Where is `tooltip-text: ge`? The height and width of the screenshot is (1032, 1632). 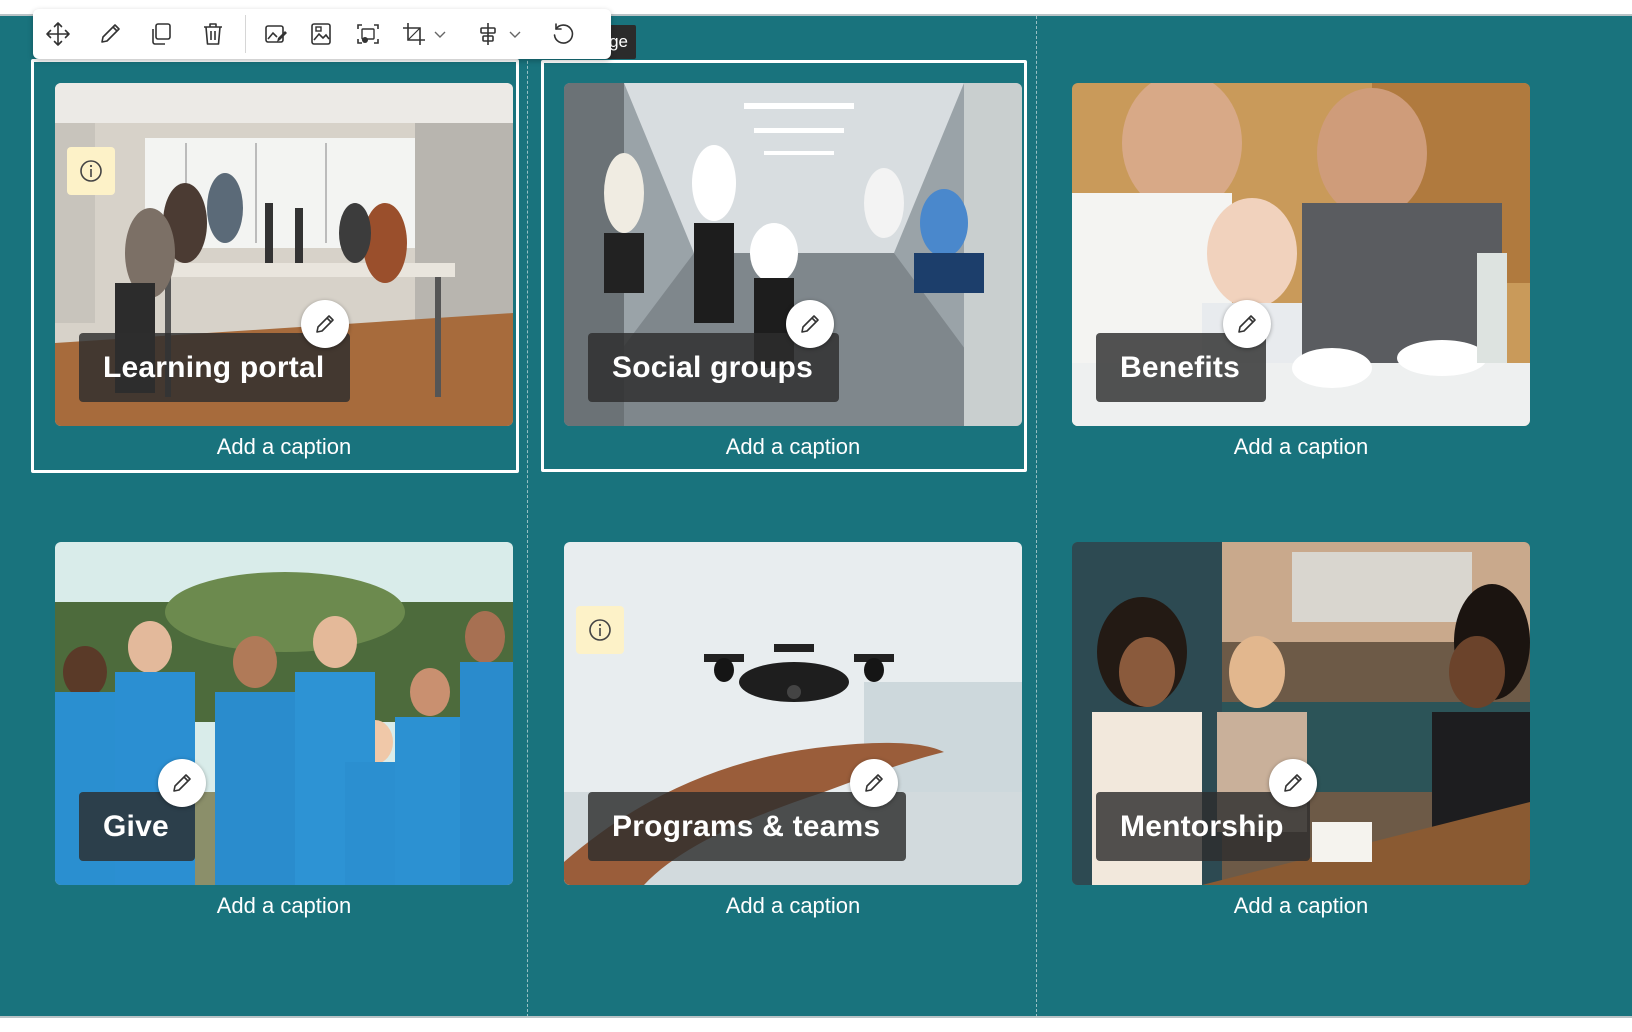
tooltip-text: ge is located at coordinates (618, 41).